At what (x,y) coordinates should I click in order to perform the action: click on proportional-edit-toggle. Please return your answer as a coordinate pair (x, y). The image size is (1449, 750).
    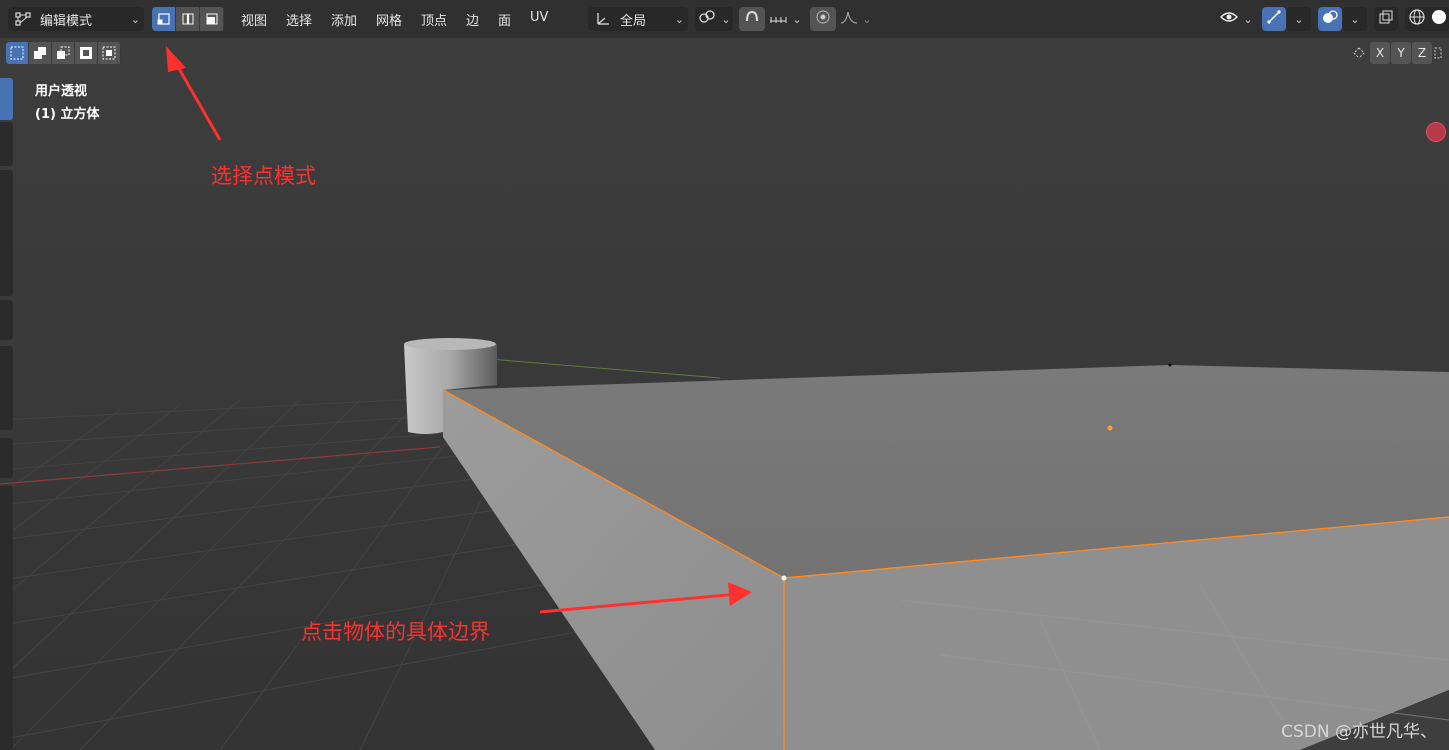
    Looking at the image, I should click on (823, 19).